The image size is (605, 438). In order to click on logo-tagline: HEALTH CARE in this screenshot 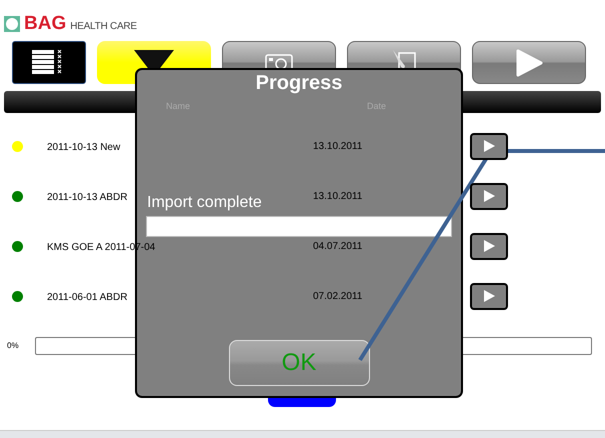, I will do `click(103, 27)`.